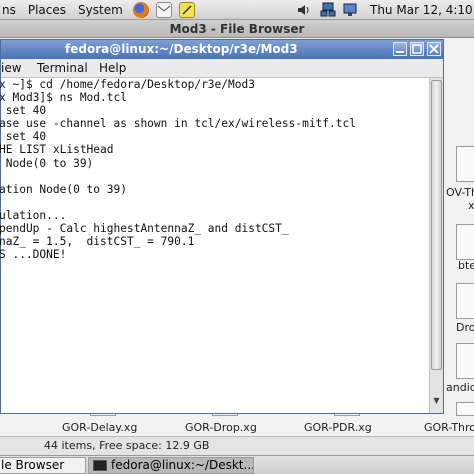 This screenshot has width=474, height=474. I want to click on terminal-line: ation Node(0 to 39), so click(63, 189).